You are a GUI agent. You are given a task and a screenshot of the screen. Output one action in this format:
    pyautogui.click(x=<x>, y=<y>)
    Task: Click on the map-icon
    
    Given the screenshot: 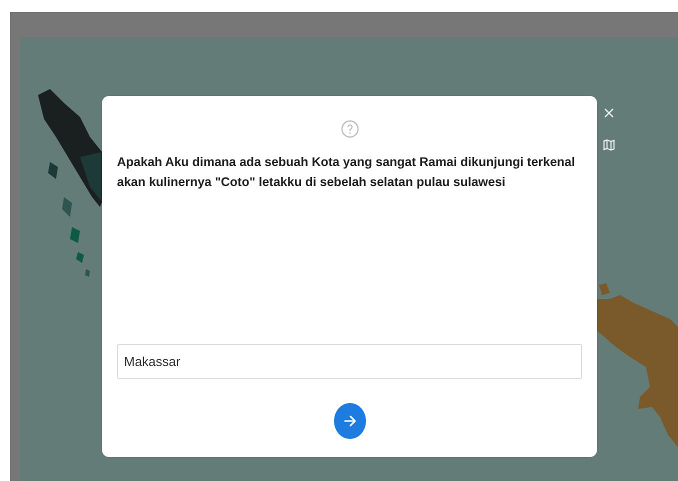 What is the action you would take?
    pyautogui.click(x=609, y=145)
    